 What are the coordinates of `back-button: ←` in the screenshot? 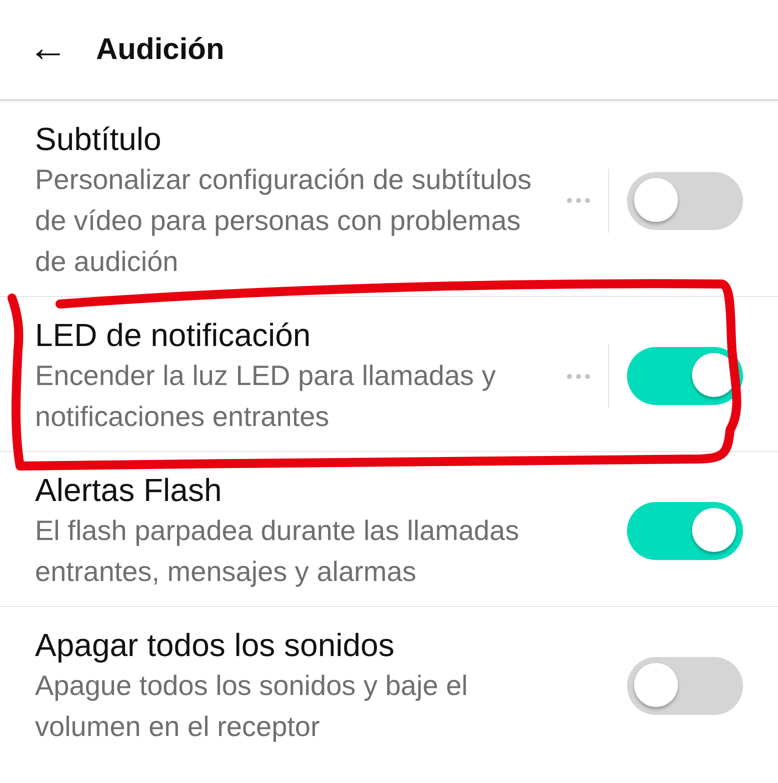 It's located at (49, 48).